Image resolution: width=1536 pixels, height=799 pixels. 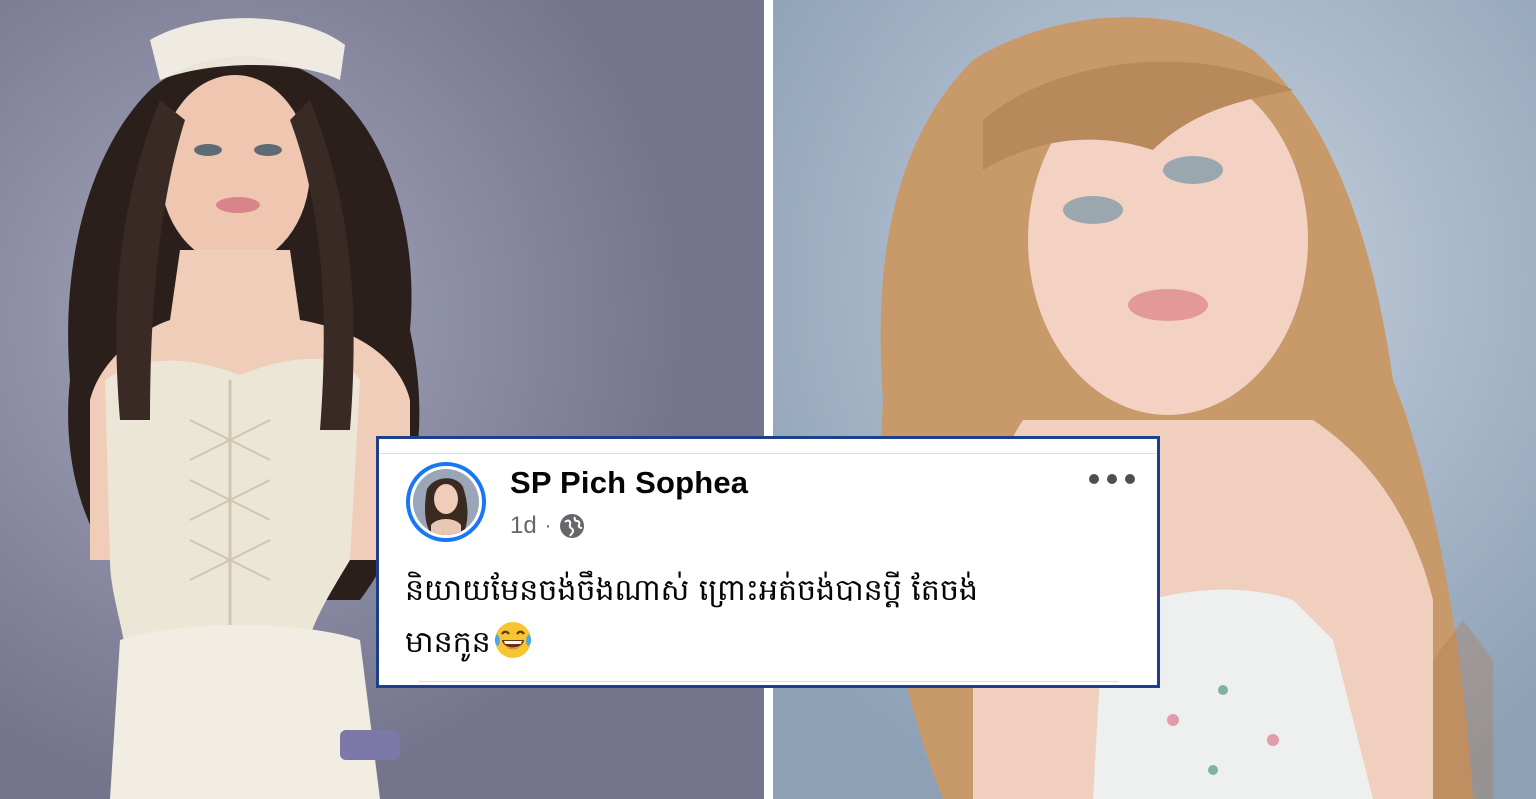 I want to click on globe-icon, so click(x=572, y=526).